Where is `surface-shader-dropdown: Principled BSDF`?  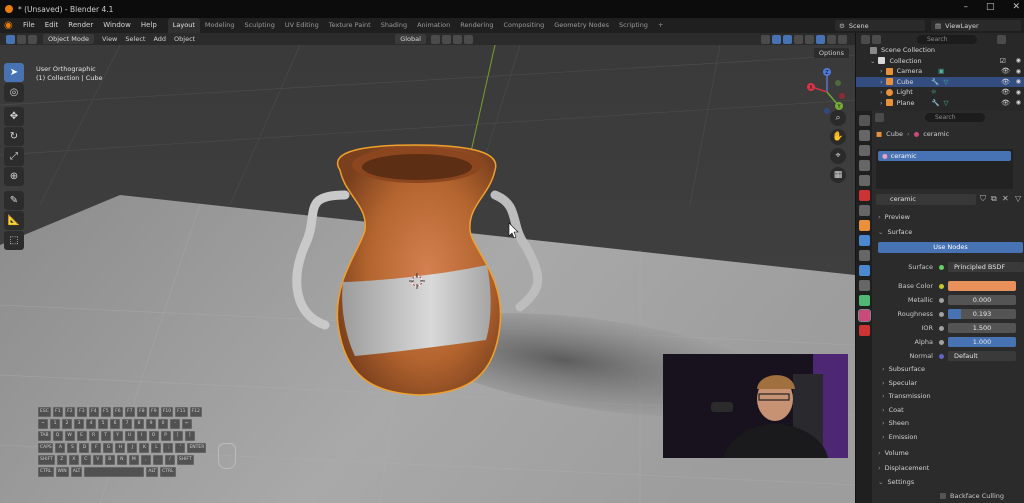
surface-shader-dropdown: Principled BSDF is located at coordinates (986, 267).